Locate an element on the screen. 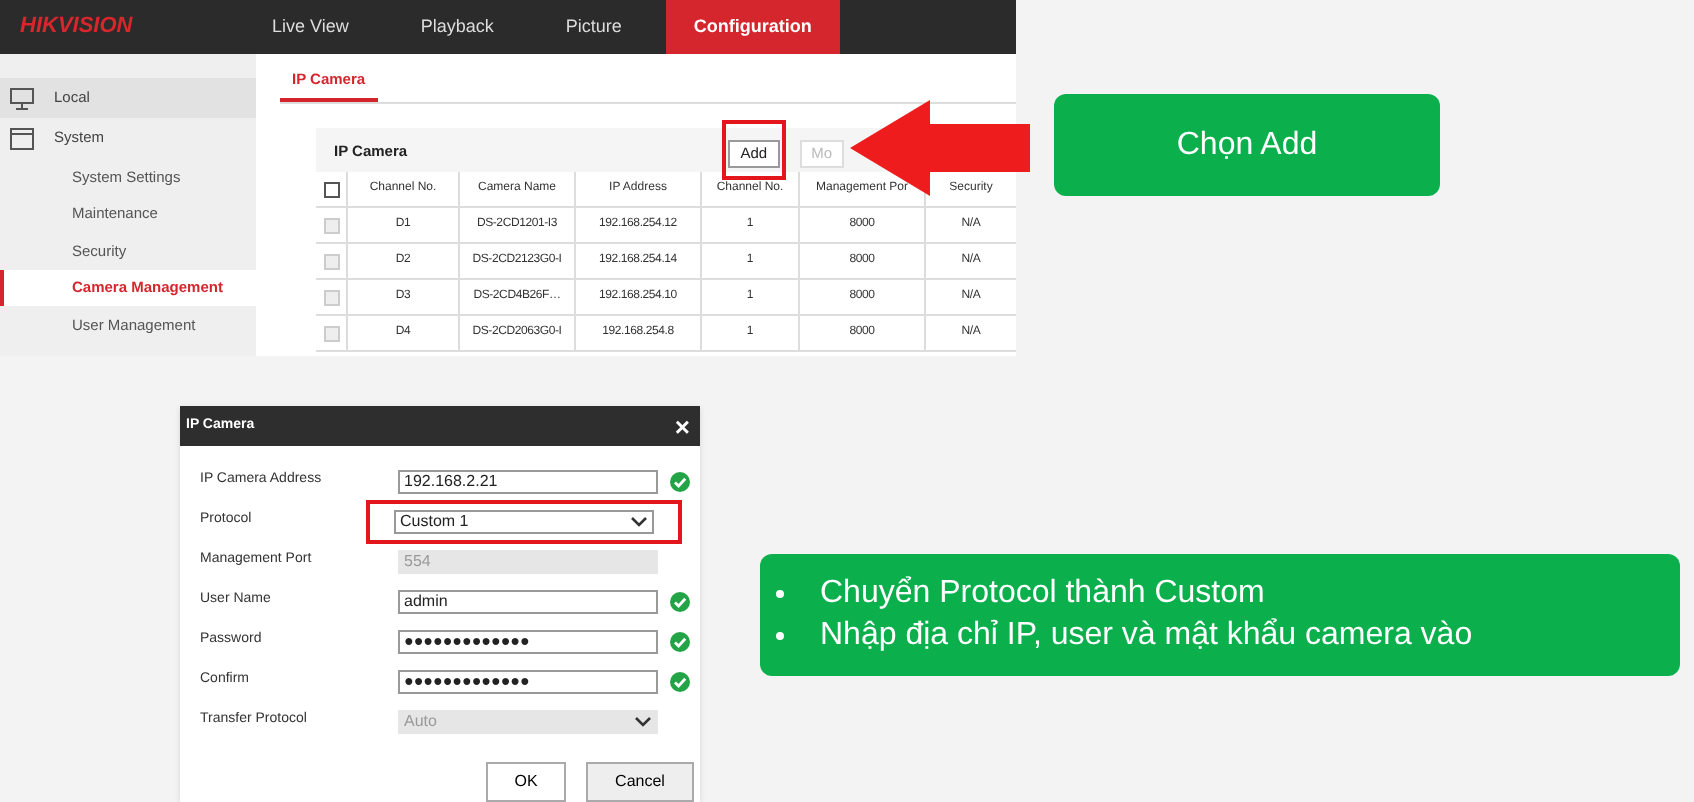  field-value: admin is located at coordinates (427, 601).